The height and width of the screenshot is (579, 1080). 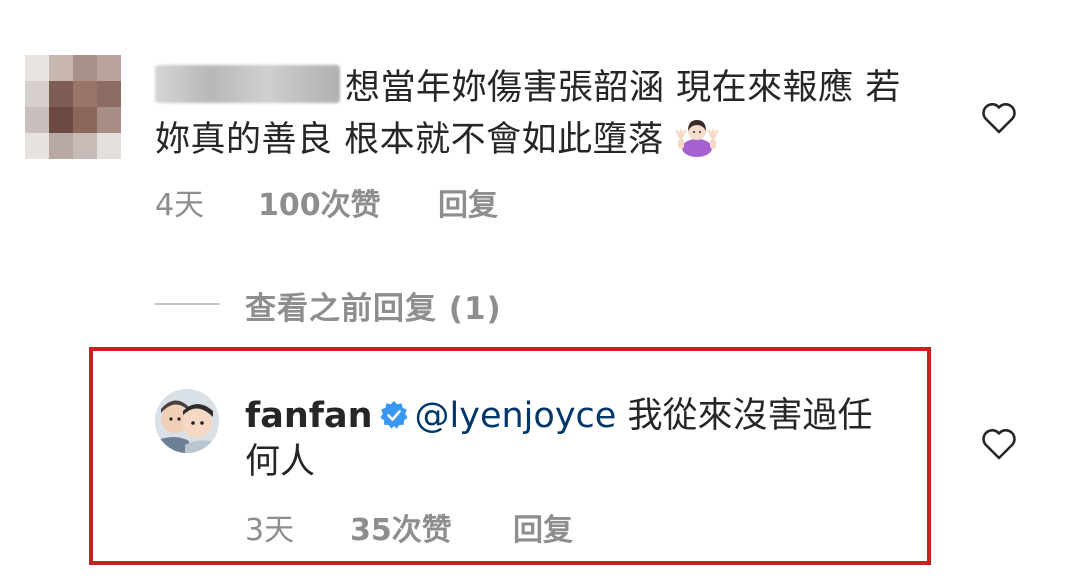 I want to click on commenter-avatar-blurred, so click(x=73, y=107).